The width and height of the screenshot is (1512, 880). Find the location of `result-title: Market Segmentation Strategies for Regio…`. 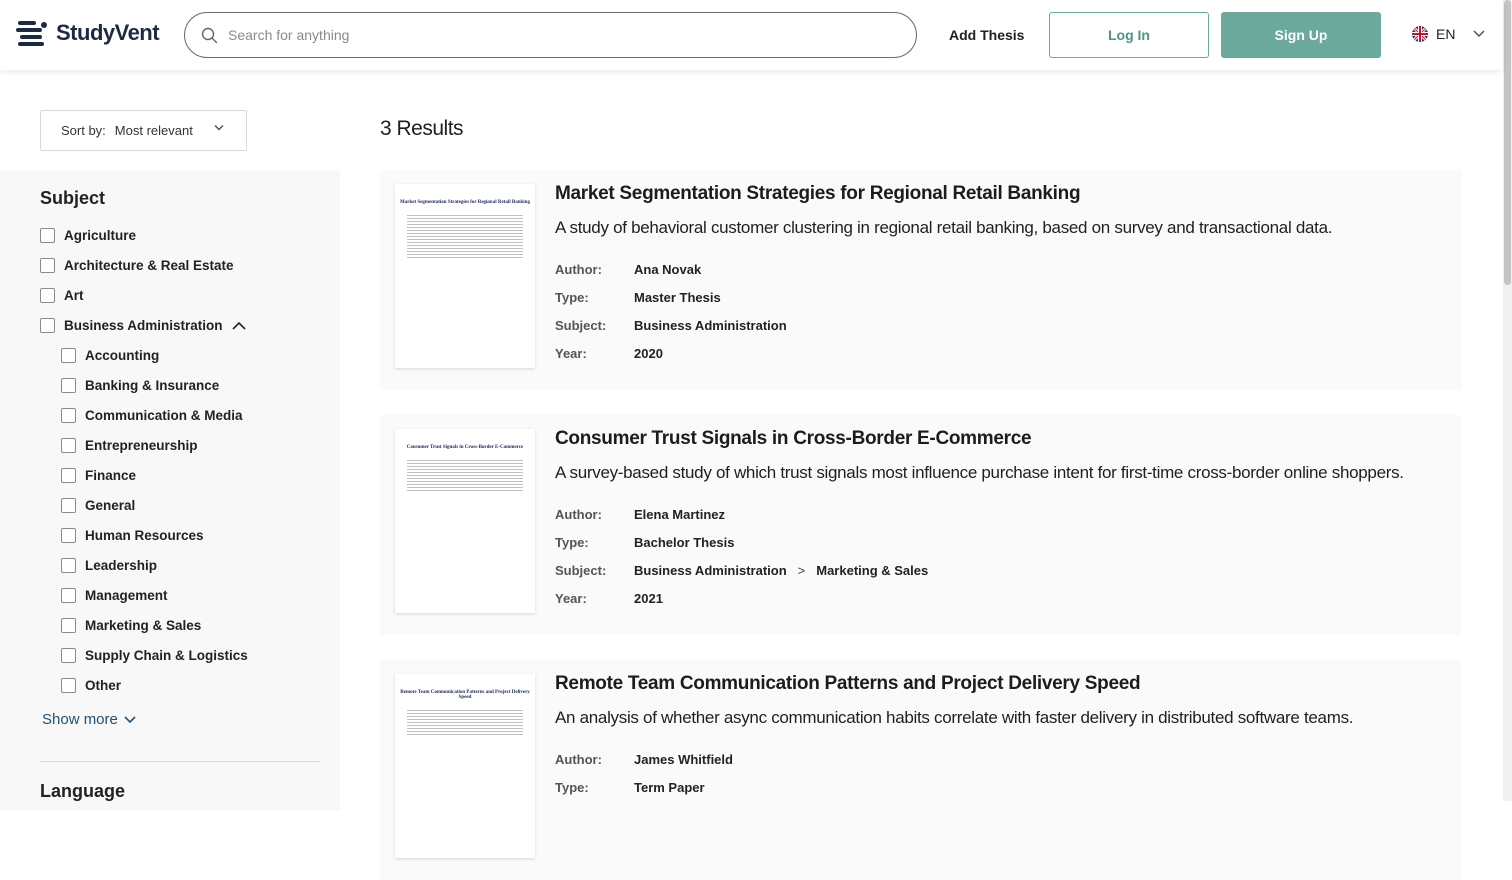

result-title: Market Segmentation Strategies for Regio… is located at coordinates (818, 194).